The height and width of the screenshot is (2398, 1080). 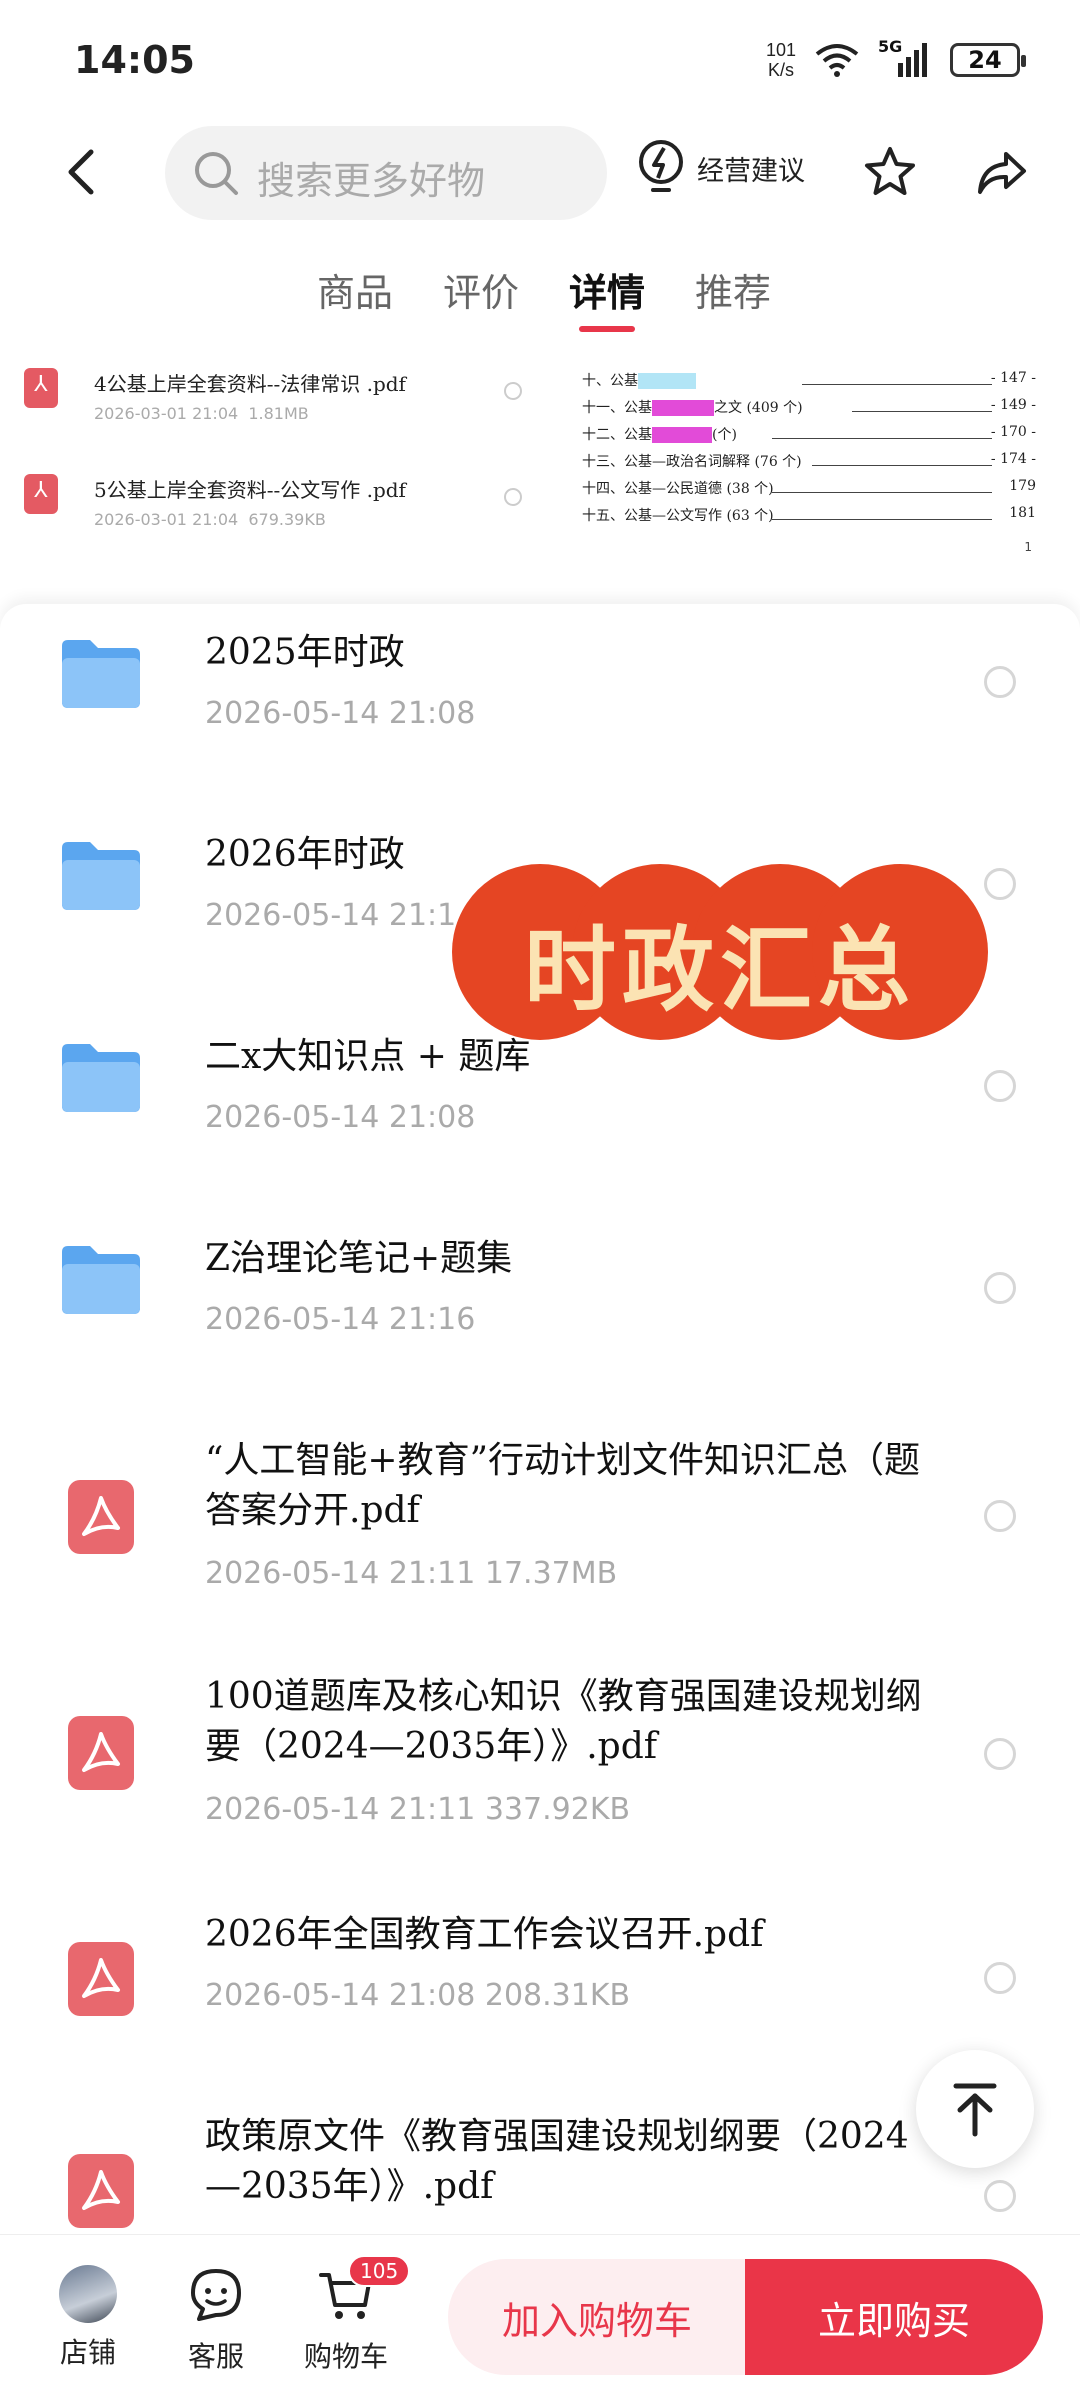 What do you see at coordinates (905, 58) in the screenshot?
I see `signal-icon: 5G` at bounding box center [905, 58].